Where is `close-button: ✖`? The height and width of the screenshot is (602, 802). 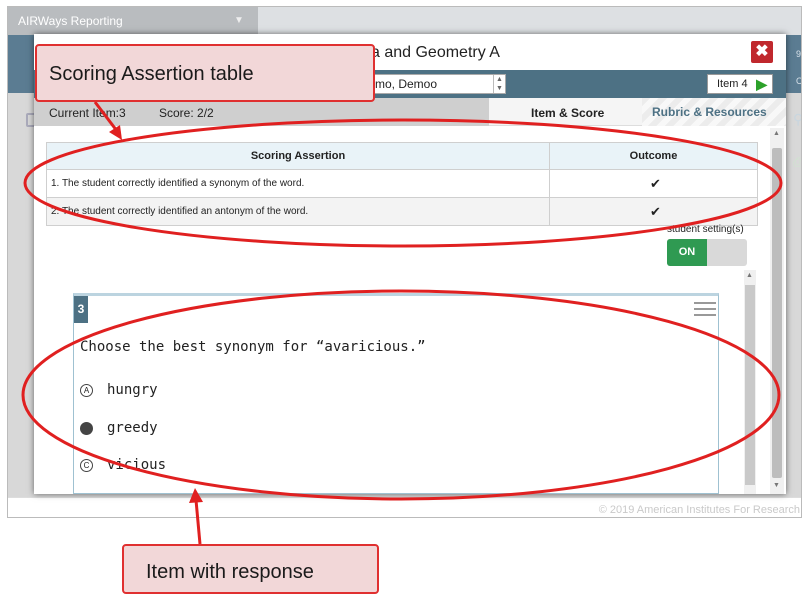
close-button: ✖ is located at coordinates (762, 52).